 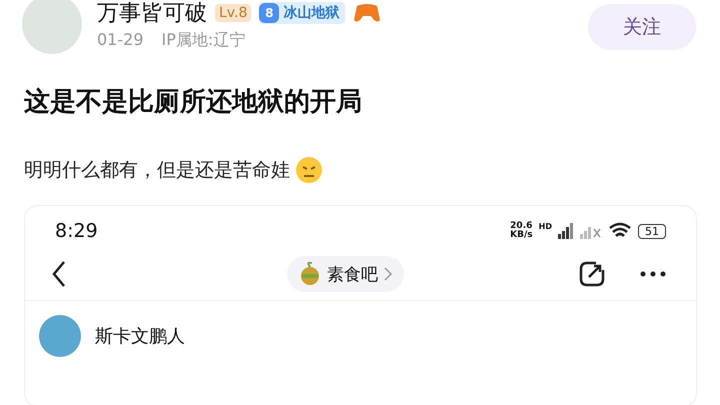 I want to click on avatar-photo-placeholder, so click(x=60, y=336).